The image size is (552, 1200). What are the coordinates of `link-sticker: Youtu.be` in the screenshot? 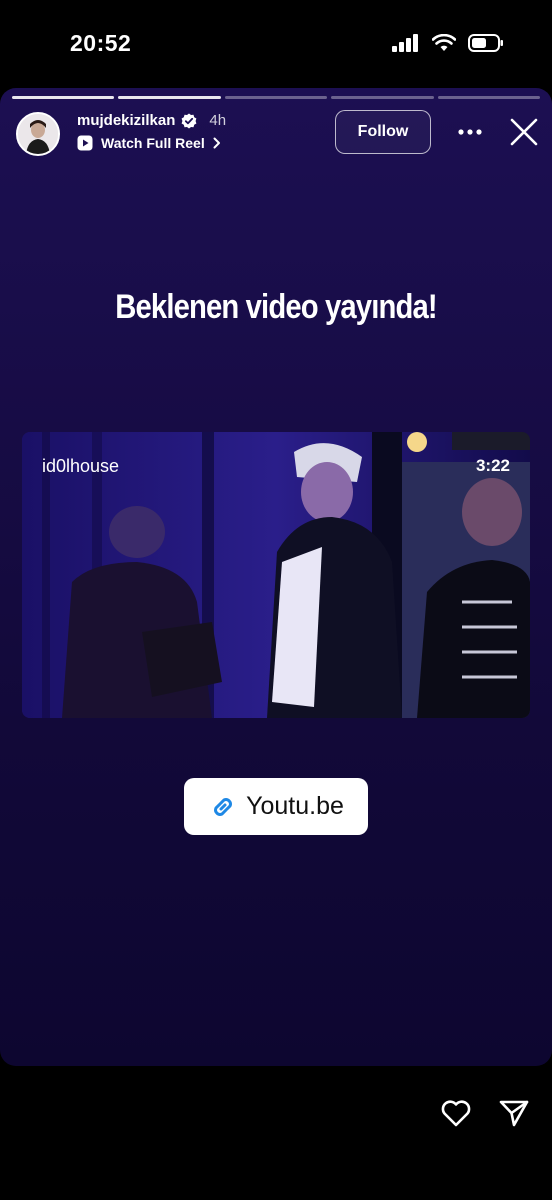 It's located at (276, 806).